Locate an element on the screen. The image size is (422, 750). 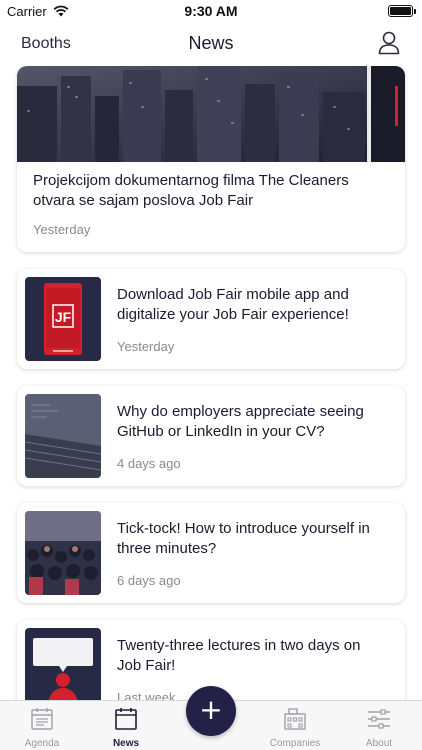
plus-icon: + is located at coordinates (211, 709).